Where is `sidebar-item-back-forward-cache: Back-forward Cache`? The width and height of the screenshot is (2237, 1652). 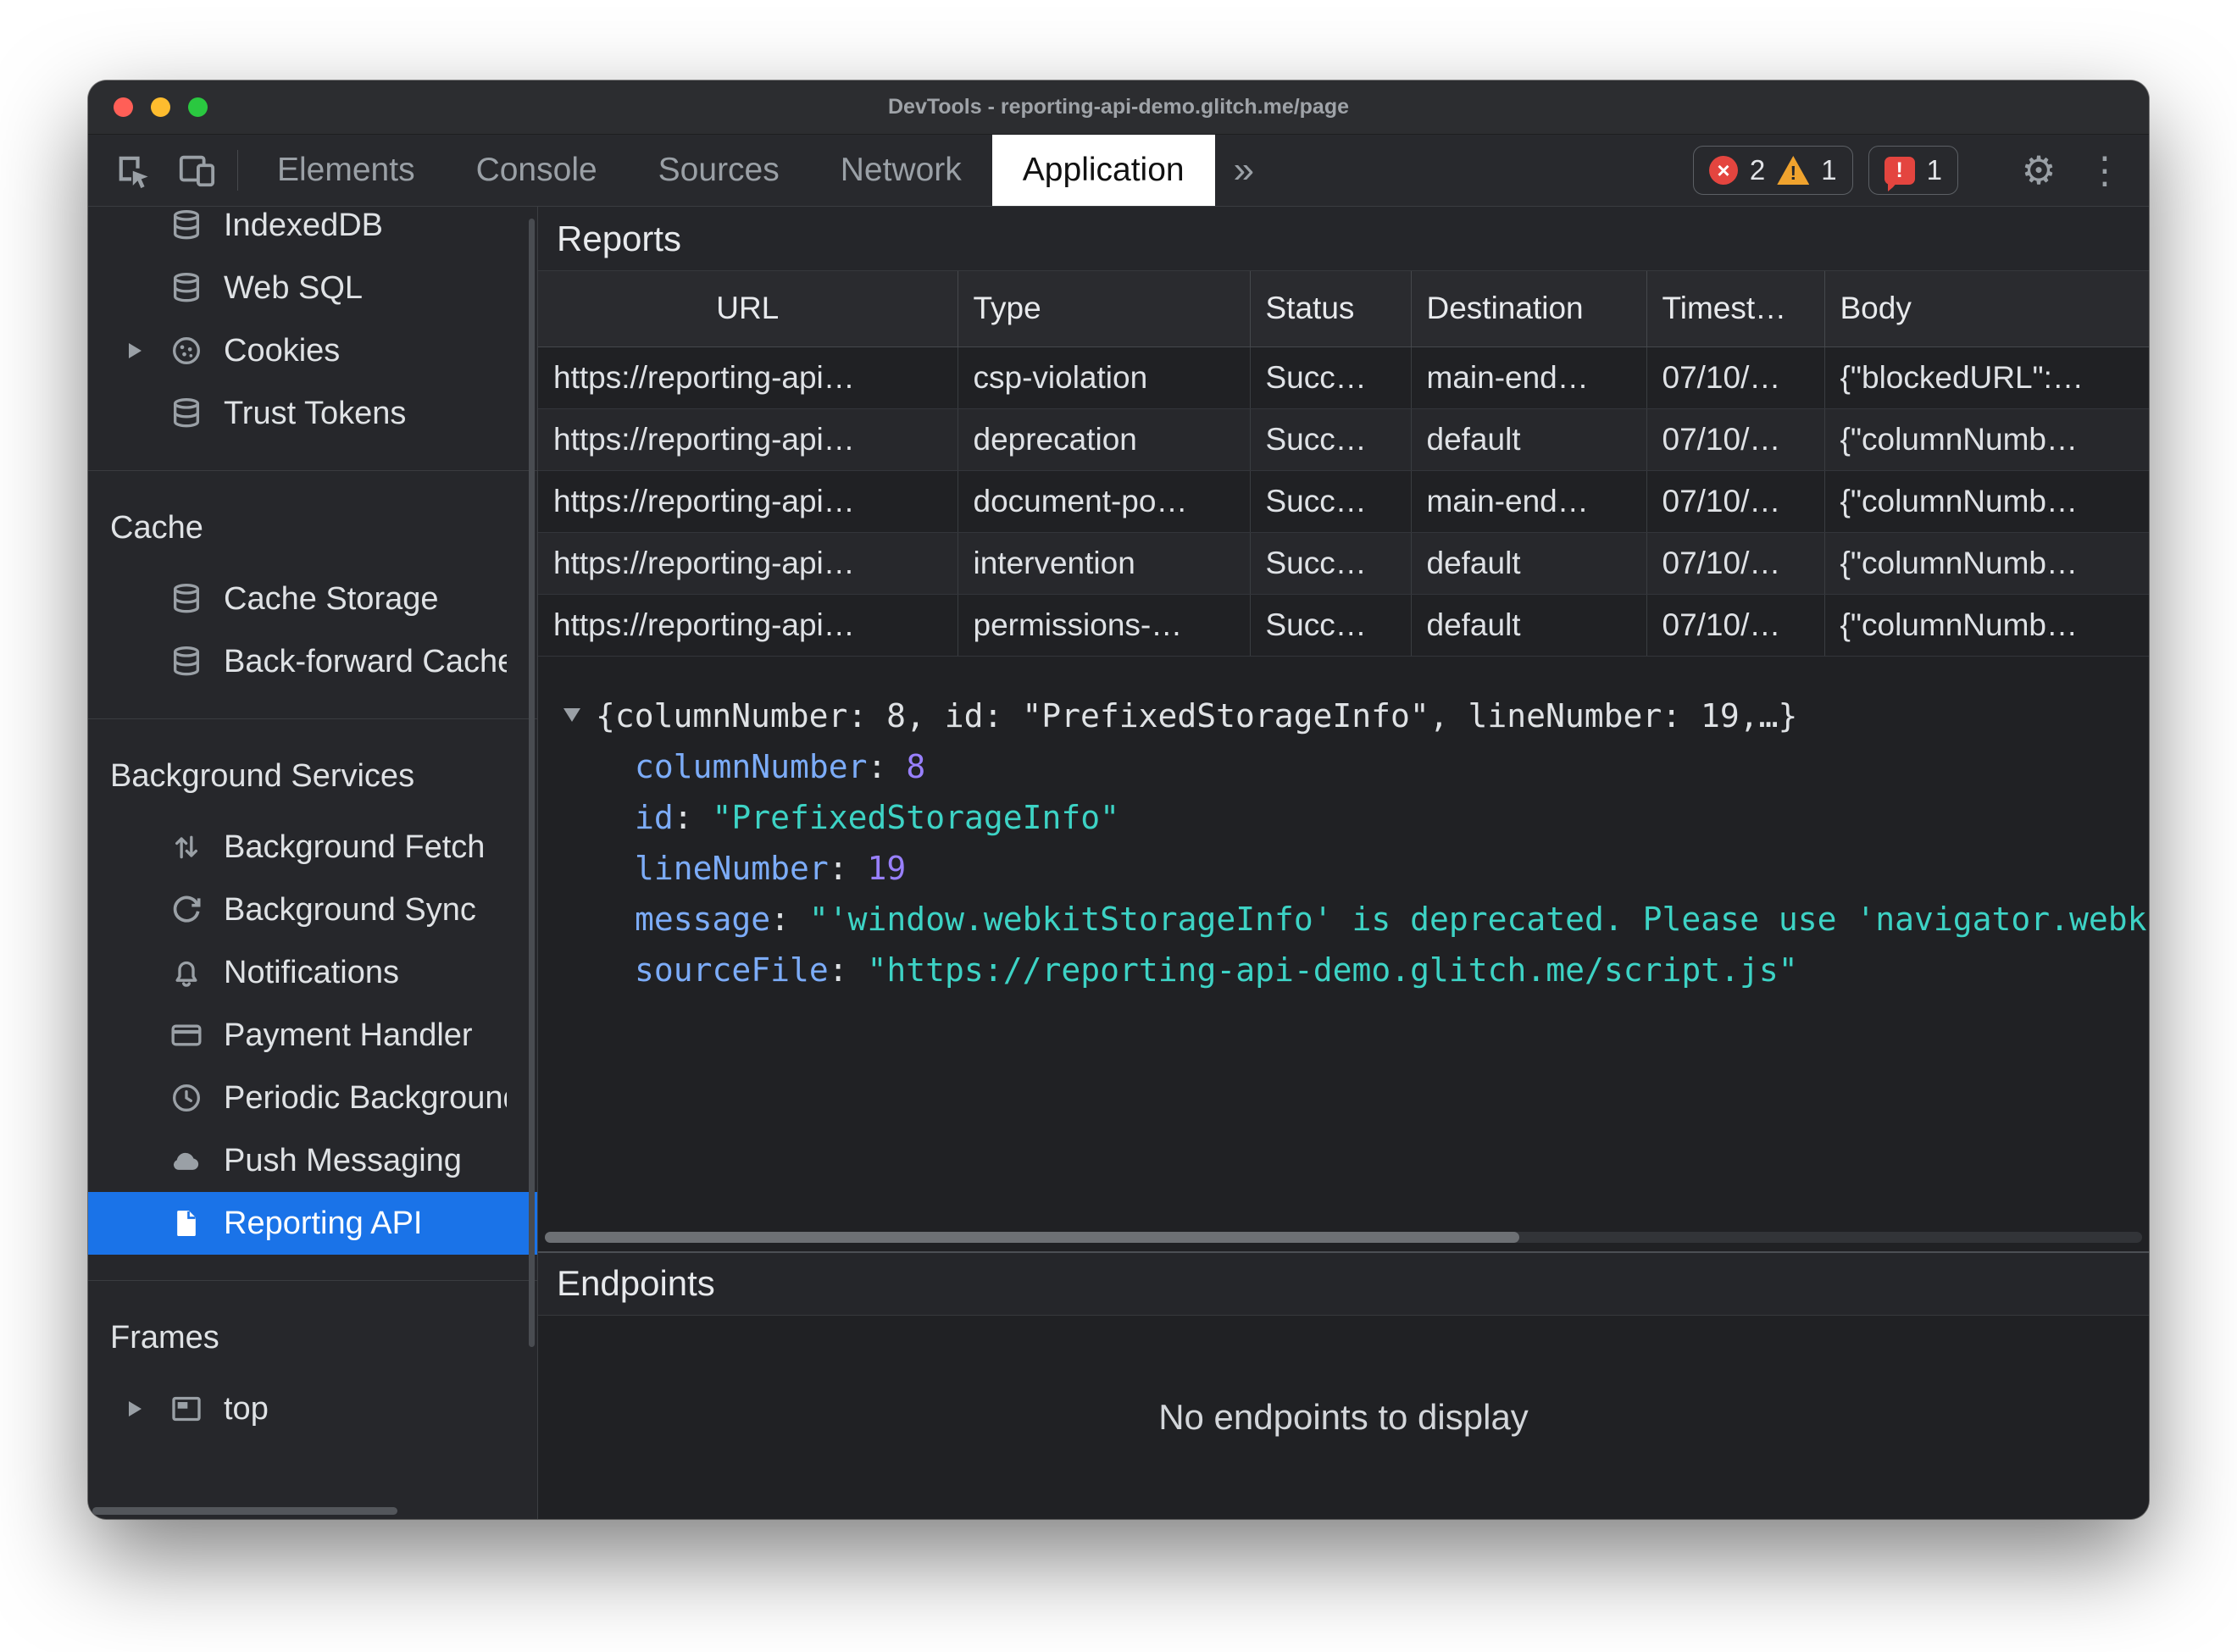 sidebar-item-back-forward-cache: Back-forward Cache is located at coordinates (312, 661).